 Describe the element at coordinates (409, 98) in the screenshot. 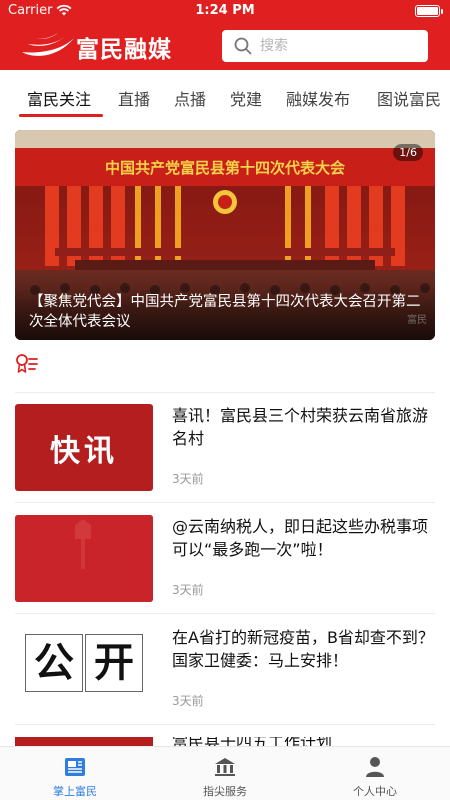

I see `tab-picture-fumin: 图说富民` at that location.